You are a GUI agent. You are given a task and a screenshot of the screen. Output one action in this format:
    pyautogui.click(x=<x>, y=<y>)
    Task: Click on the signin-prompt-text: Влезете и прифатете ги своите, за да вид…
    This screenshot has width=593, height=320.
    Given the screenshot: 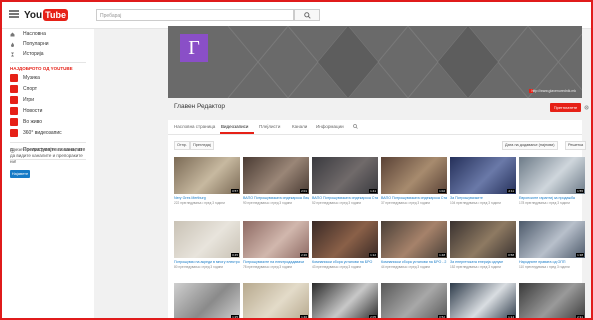 What is the action you would take?
    pyautogui.click(x=46, y=155)
    